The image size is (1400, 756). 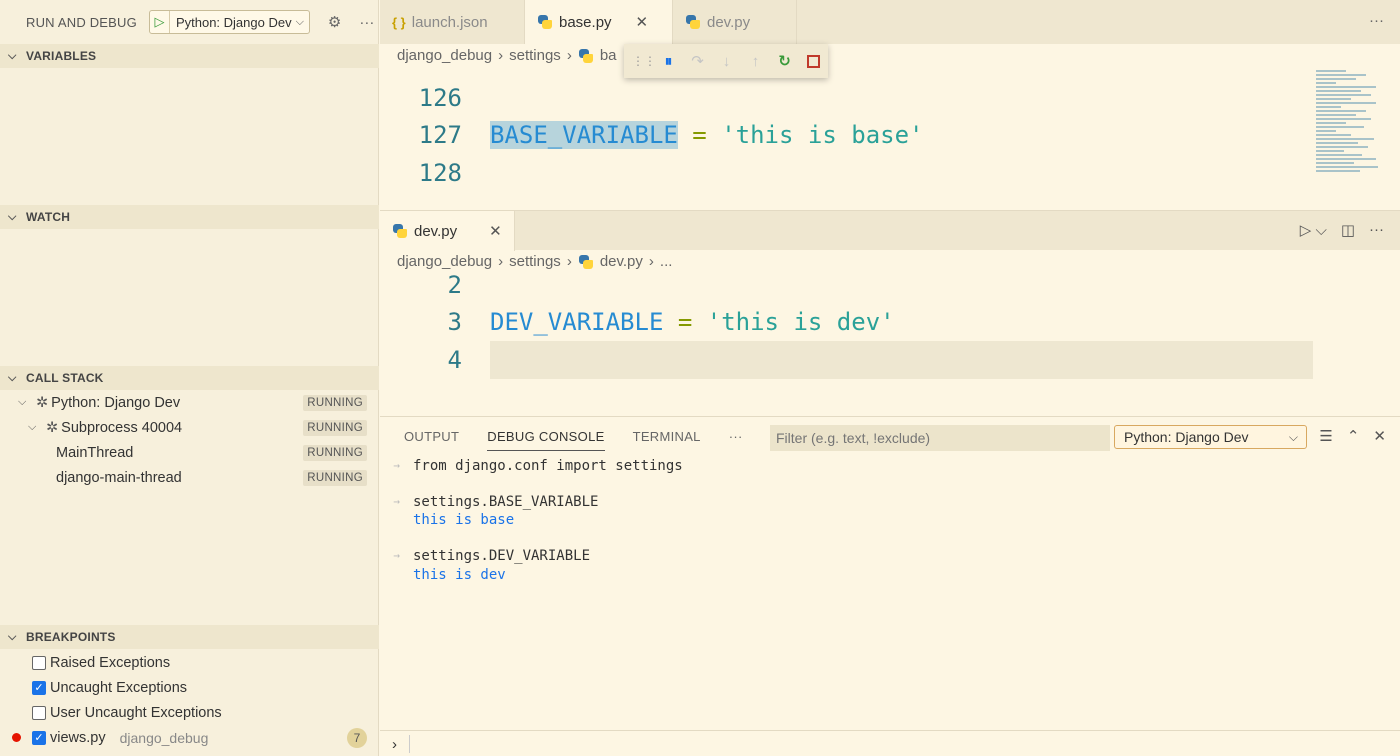 I want to click on code-line: 2, so click(x=421, y=285).